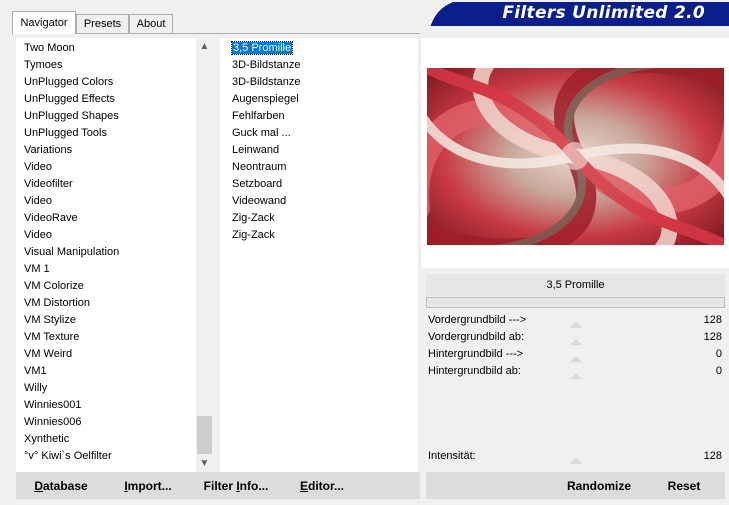 The image size is (729, 505). I want to click on param-label: Vordergrundbild --->, so click(477, 320).